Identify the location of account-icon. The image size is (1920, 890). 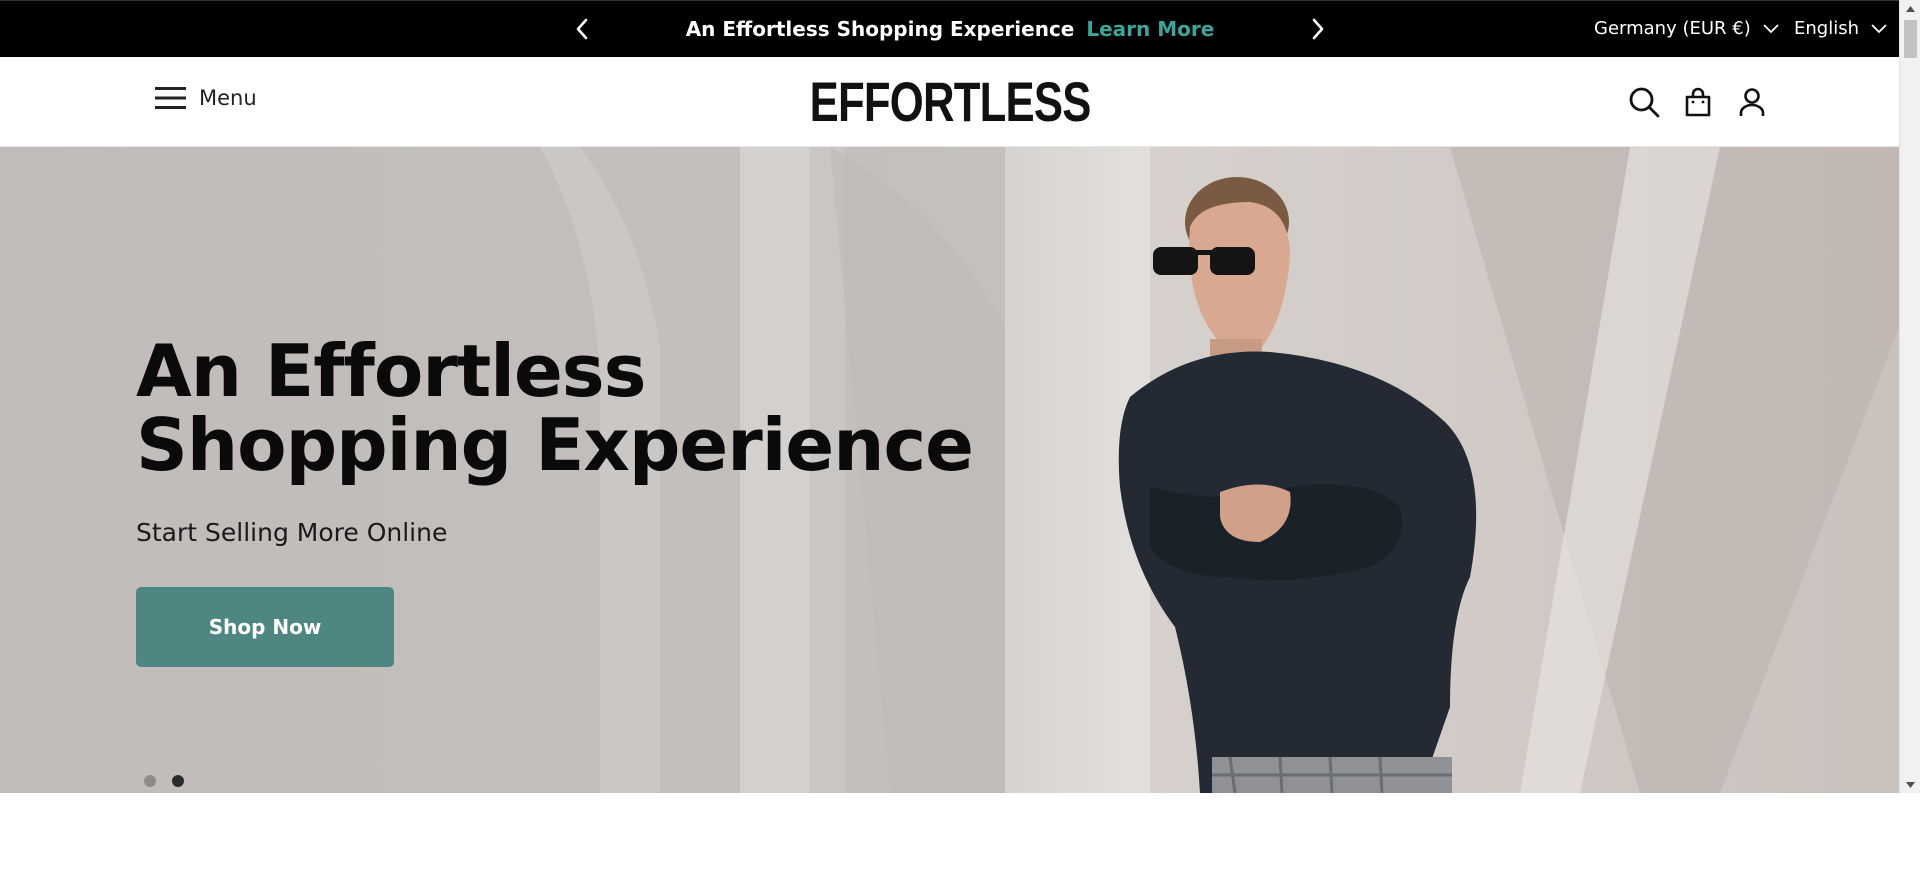
(1752, 102).